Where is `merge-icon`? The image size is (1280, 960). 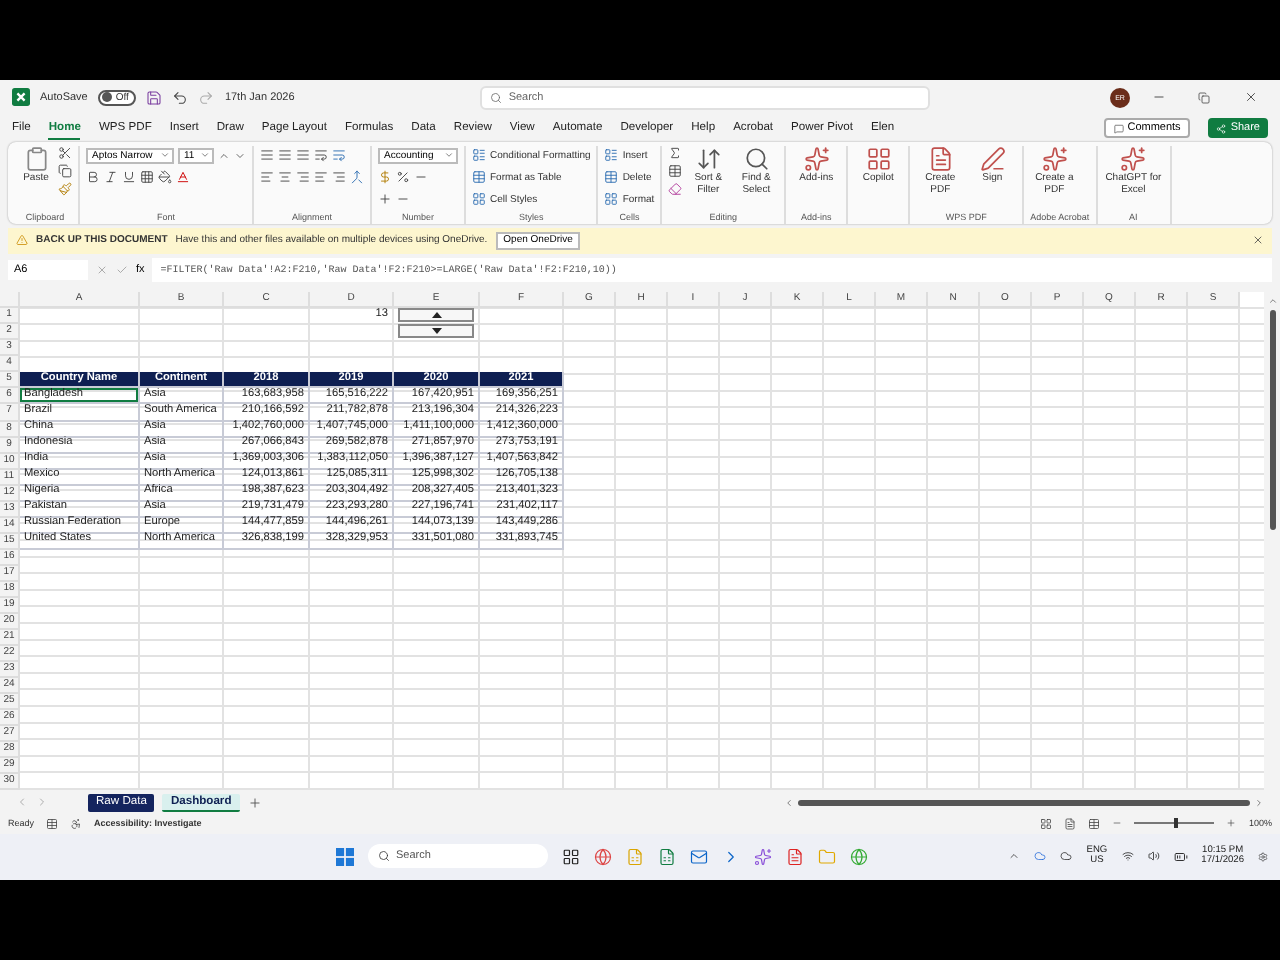 merge-icon is located at coordinates (357, 177).